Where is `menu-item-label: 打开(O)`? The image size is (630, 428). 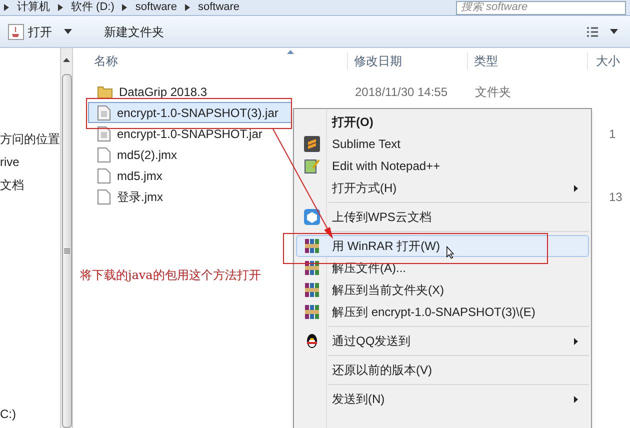 menu-item-label: 打开(O) is located at coordinates (353, 122).